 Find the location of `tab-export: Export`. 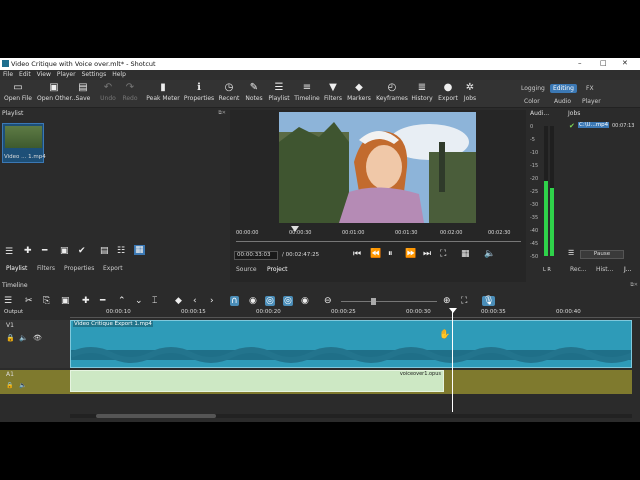

tab-export: Export is located at coordinates (113, 268).